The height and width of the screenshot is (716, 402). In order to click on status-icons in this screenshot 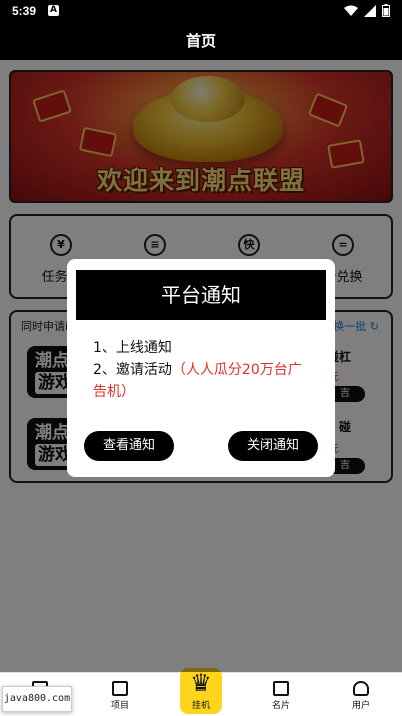, I will do `click(367, 10)`.